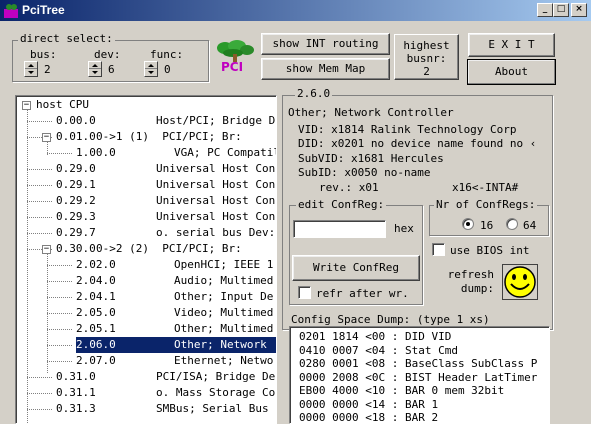  What do you see at coordinates (438, 249) in the screenshot?
I see `use-bios-int-checkbox` at bounding box center [438, 249].